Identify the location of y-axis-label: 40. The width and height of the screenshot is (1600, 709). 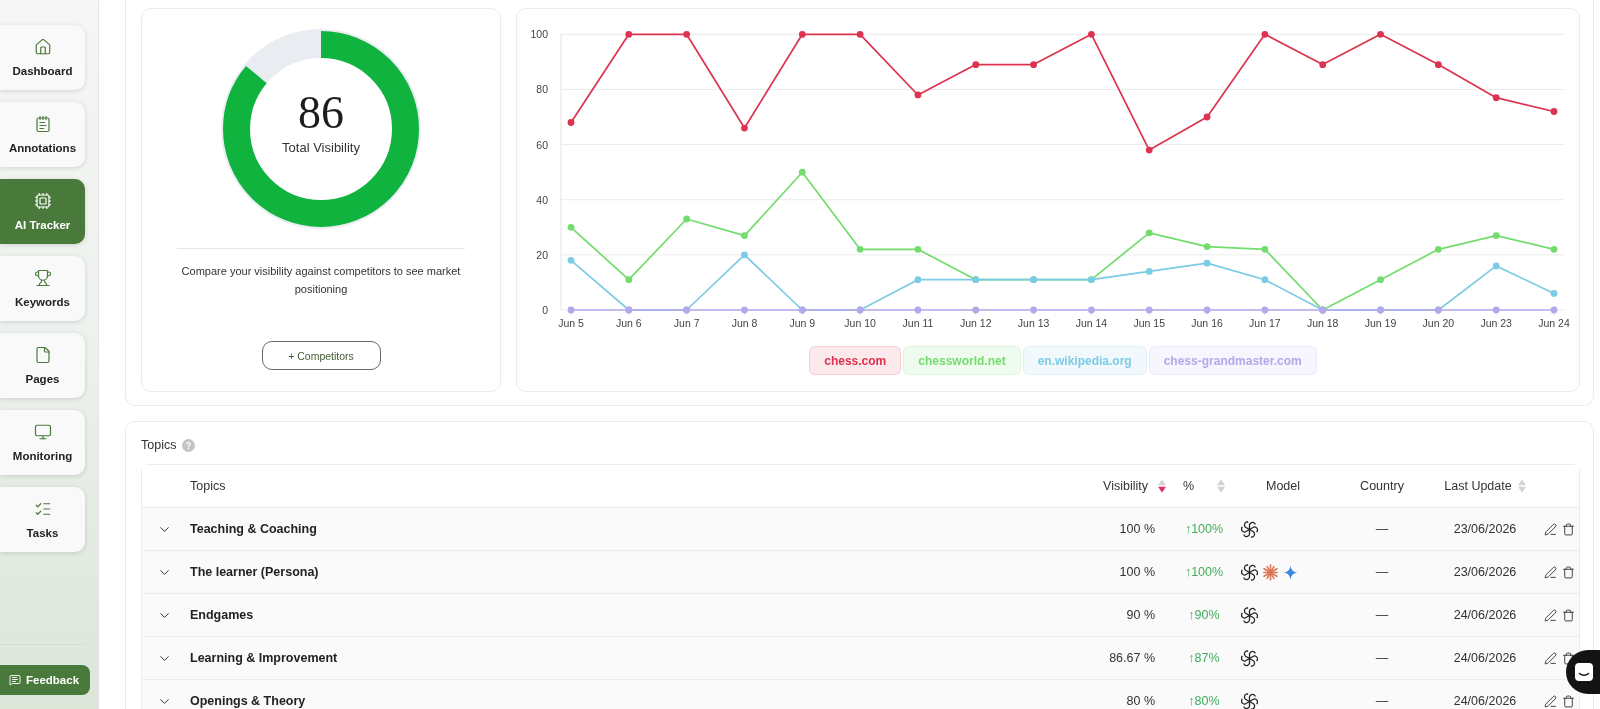
(542, 199).